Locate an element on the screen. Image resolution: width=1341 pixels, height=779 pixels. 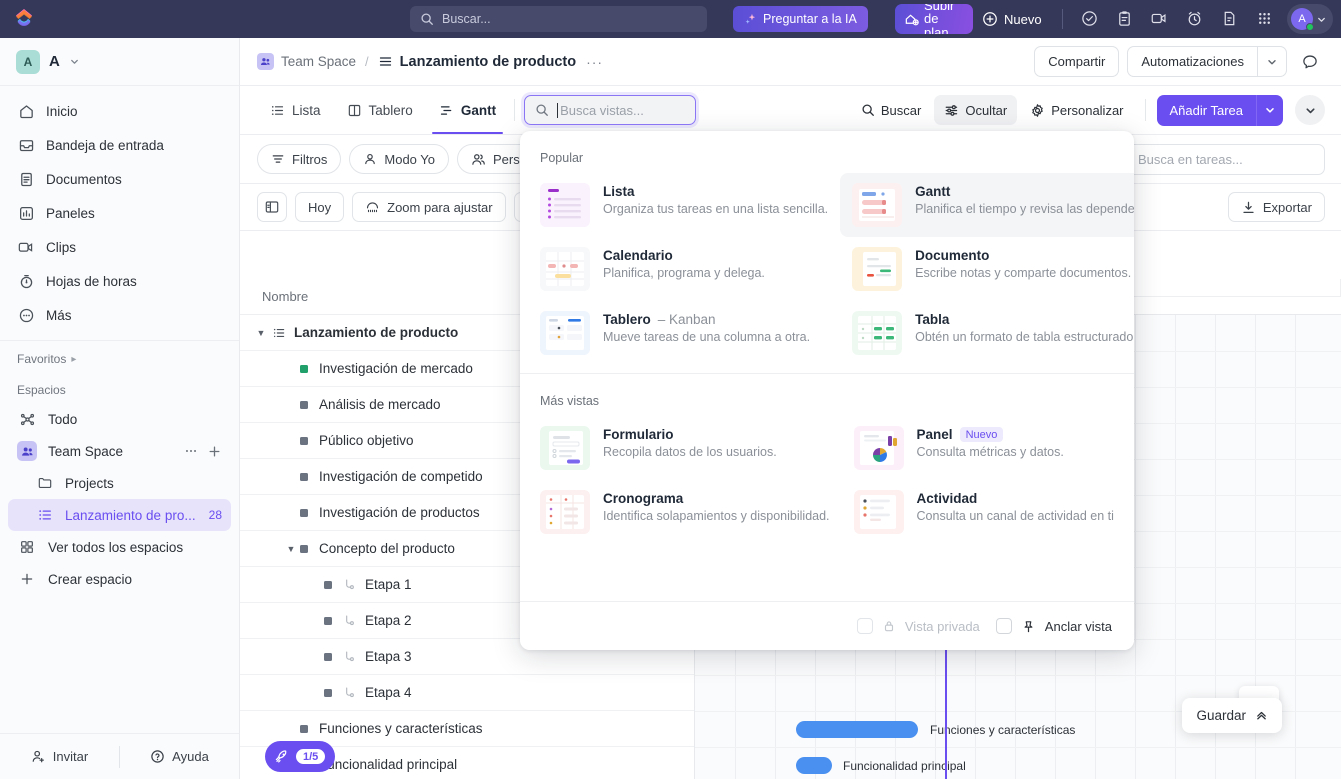
automations-button: Automatizaciones is located at coordinates (1192, 61).